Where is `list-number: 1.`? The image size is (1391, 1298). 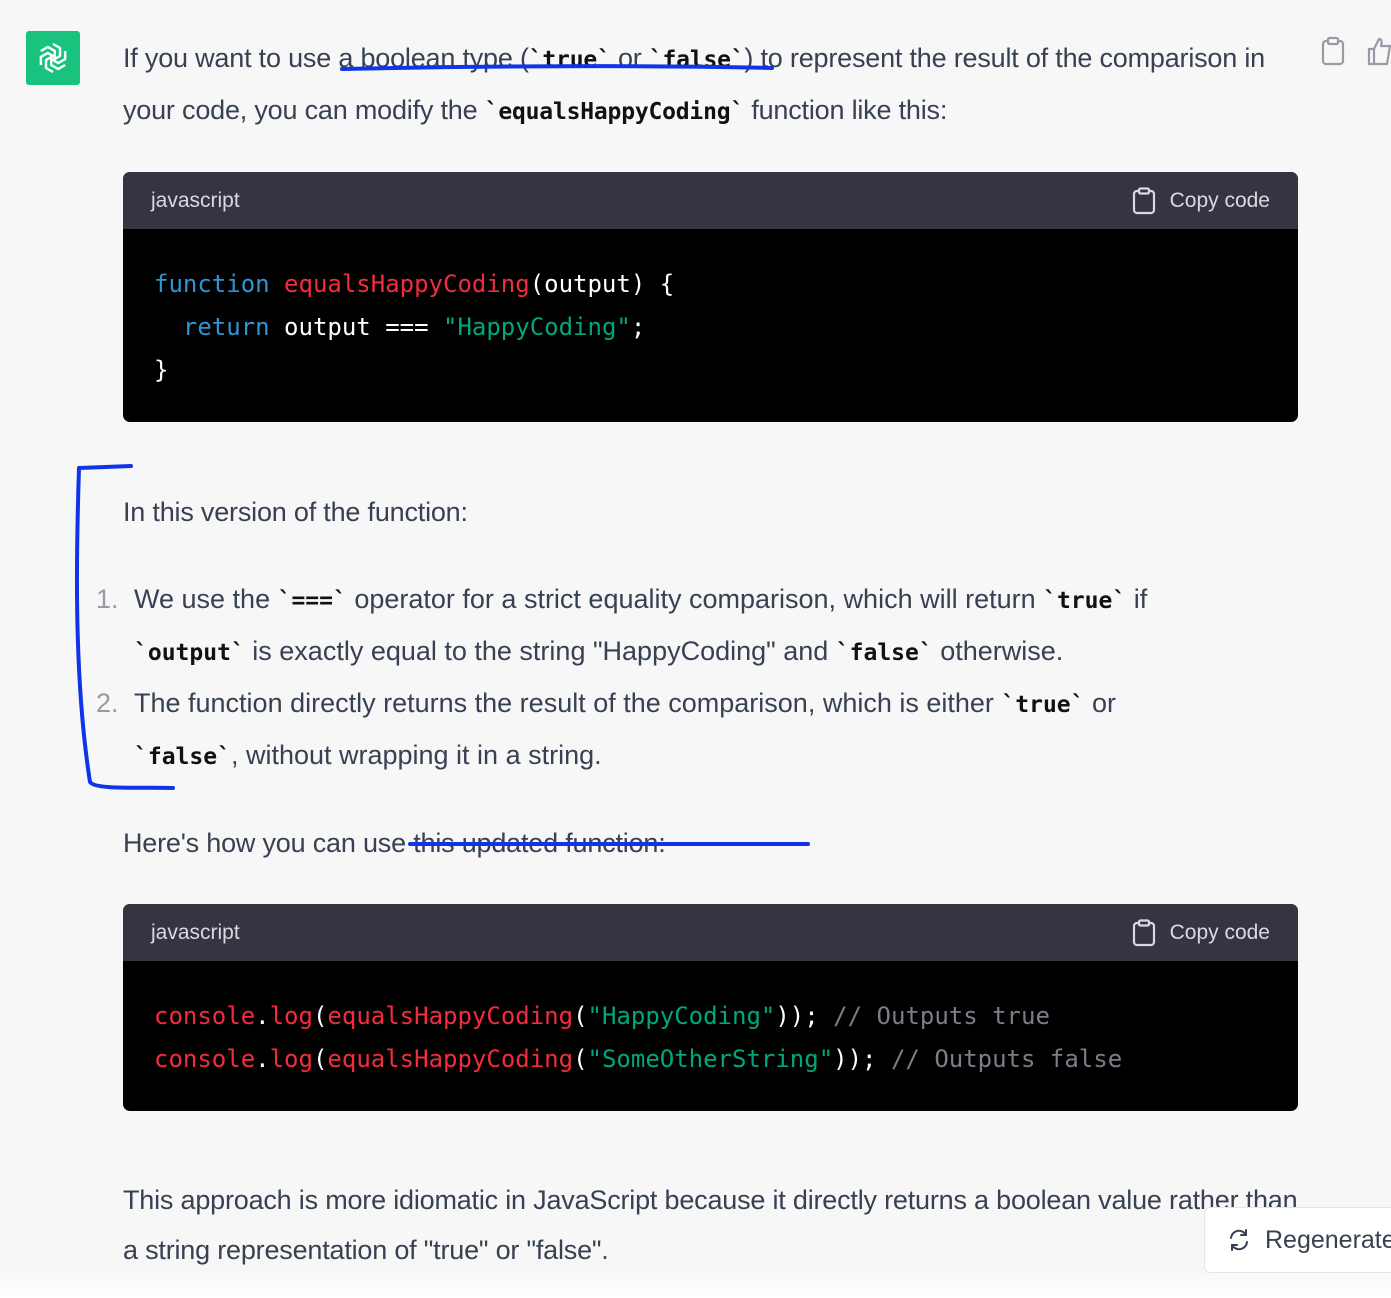 list-number: 1. is located at coordinates (107, 599).